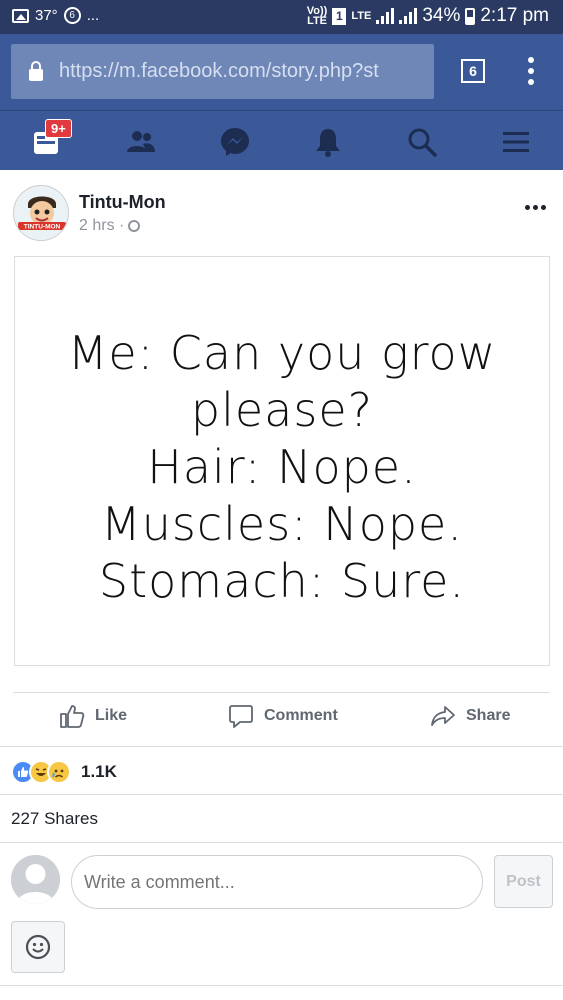 This screenshot has height=1000, width=563. Describe the element at coordinates (134, 226) in the screenshot. I see `globe-icon` at that location.